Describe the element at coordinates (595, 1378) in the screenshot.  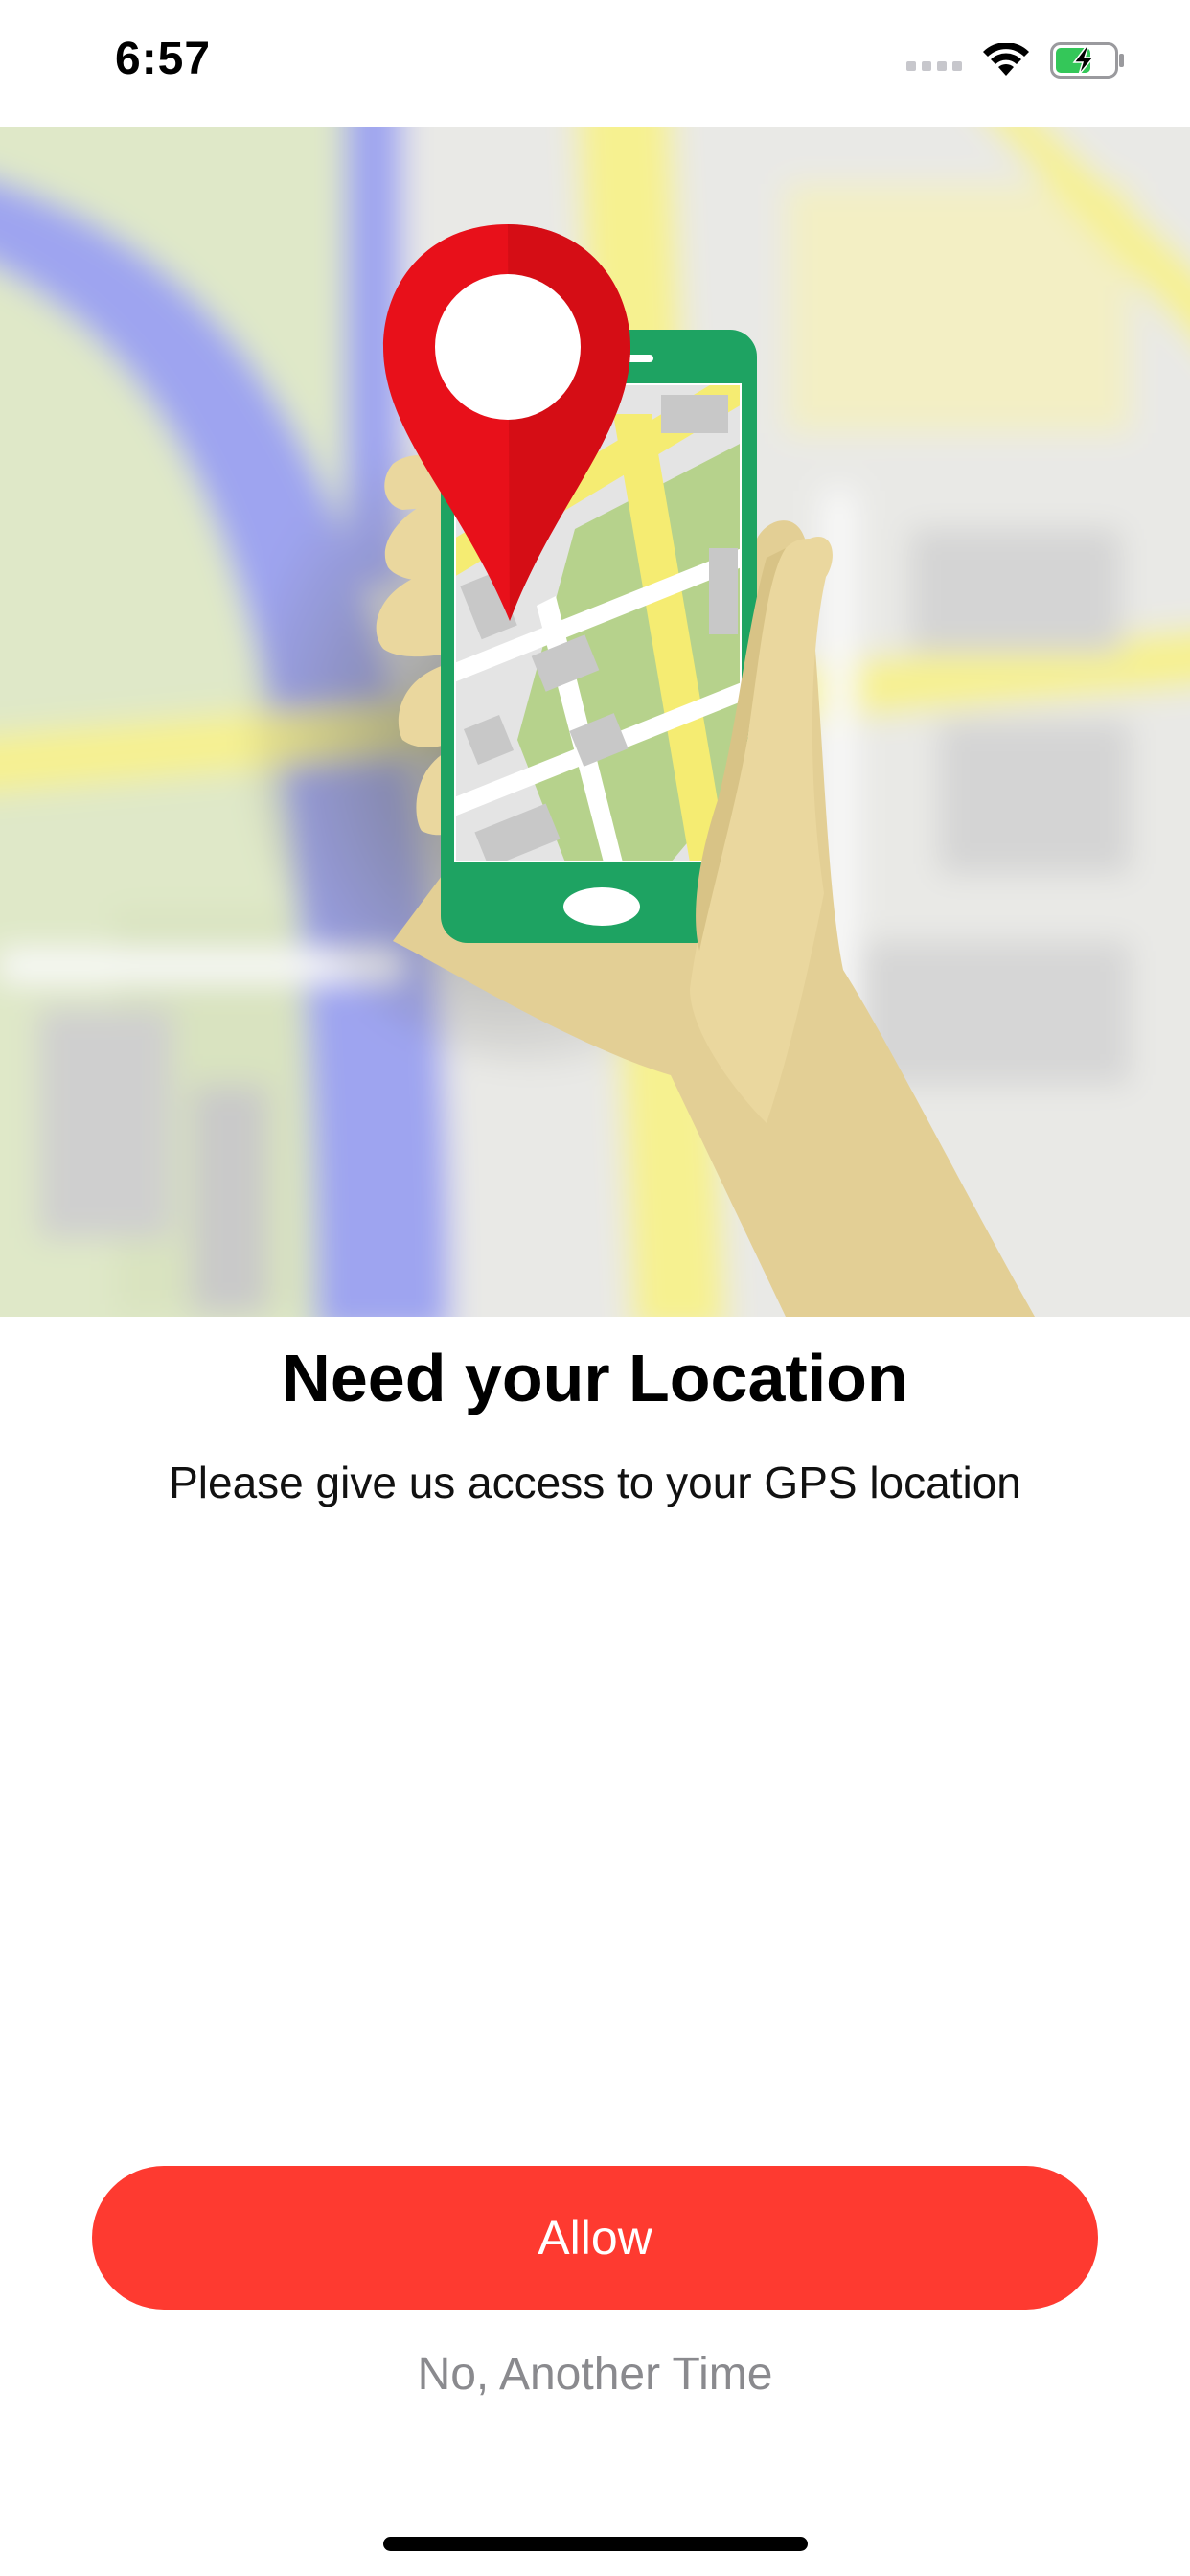
I see `page-title: Need your Location` at that location.